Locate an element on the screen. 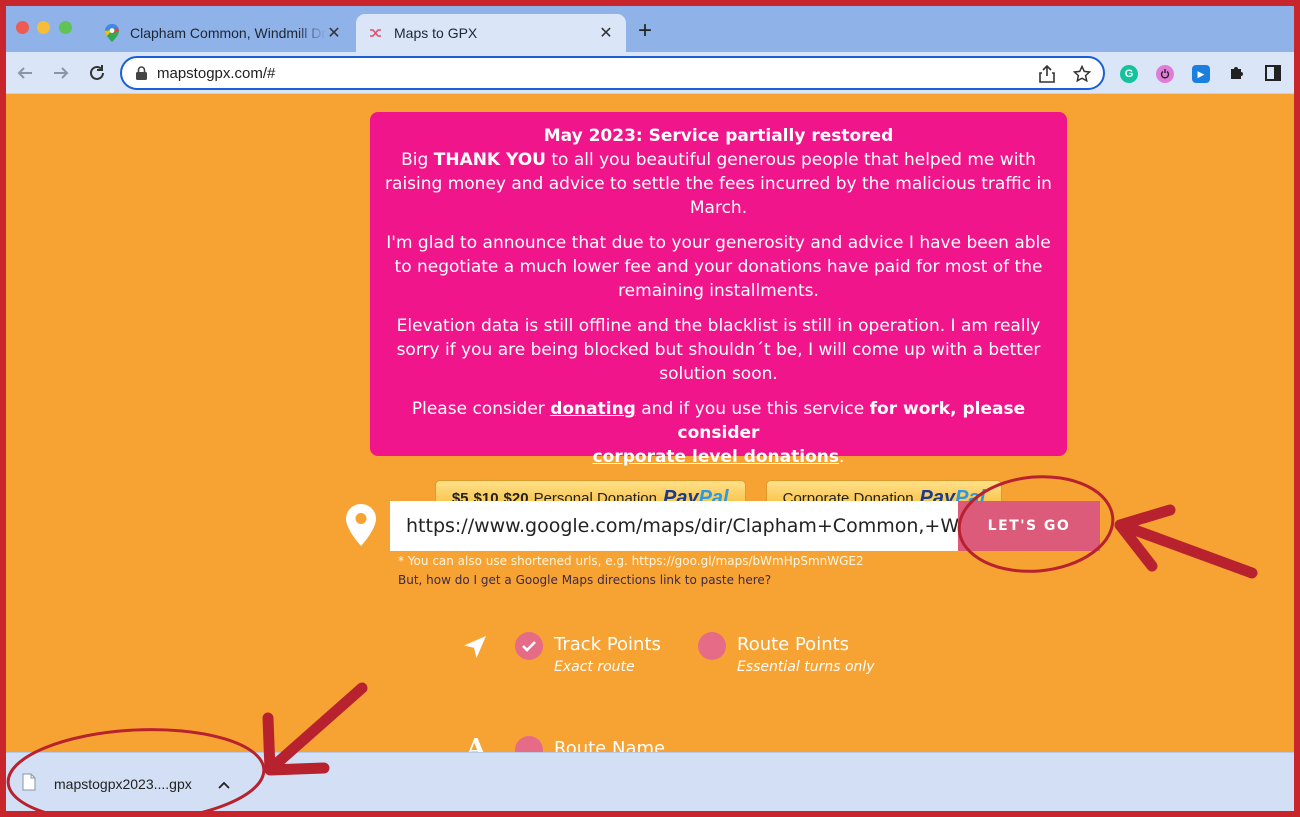 The height and width of the screenshot is (817, 1300). lets-go-button: LET'S GO is located at coordinates (1029, 526).